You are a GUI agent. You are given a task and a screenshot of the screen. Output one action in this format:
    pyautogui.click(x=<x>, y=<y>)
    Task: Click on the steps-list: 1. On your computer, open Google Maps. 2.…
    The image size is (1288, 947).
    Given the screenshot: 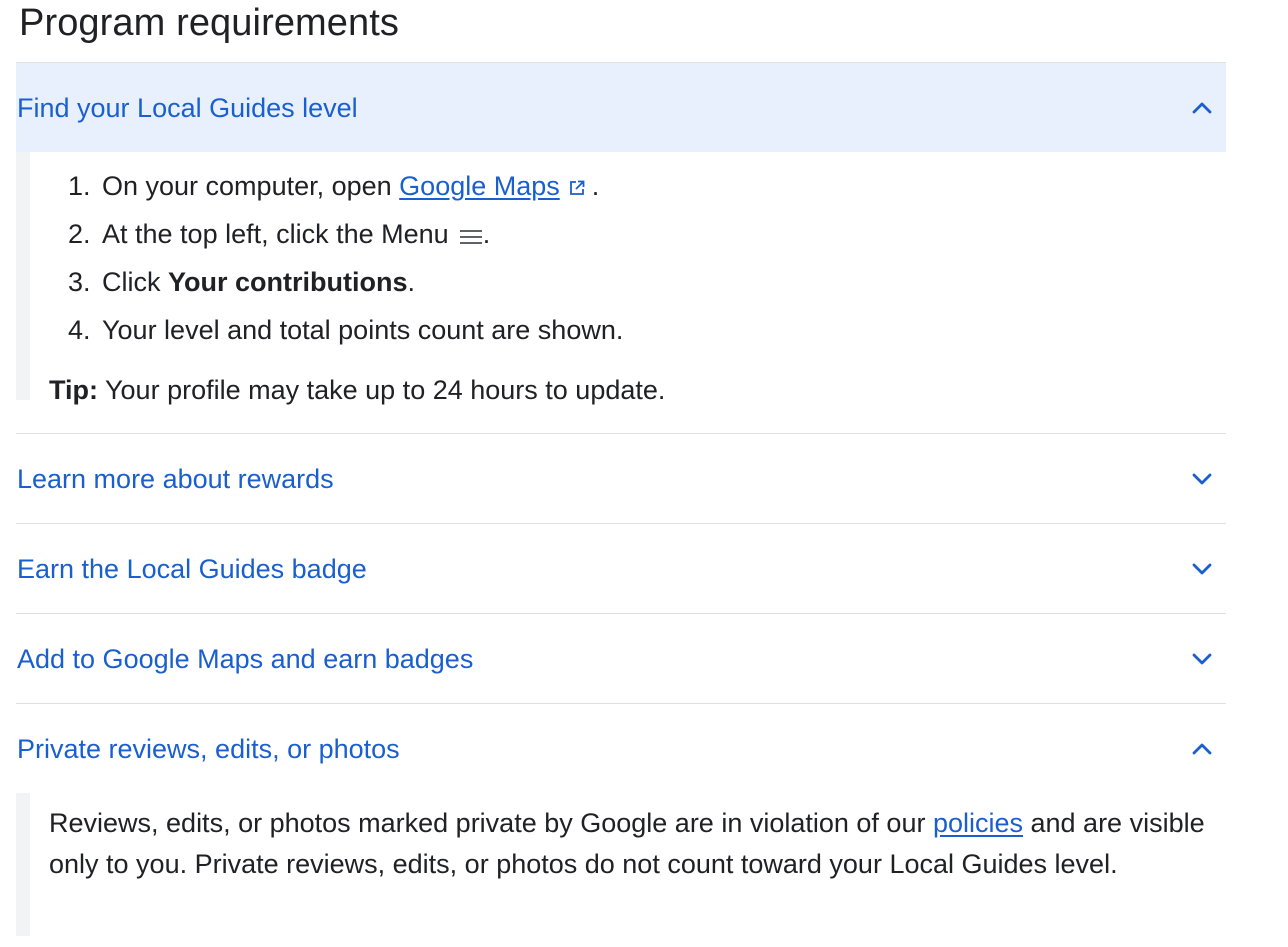 What is the action you would take?
    pyautogui.click(x=345, y=258)
    